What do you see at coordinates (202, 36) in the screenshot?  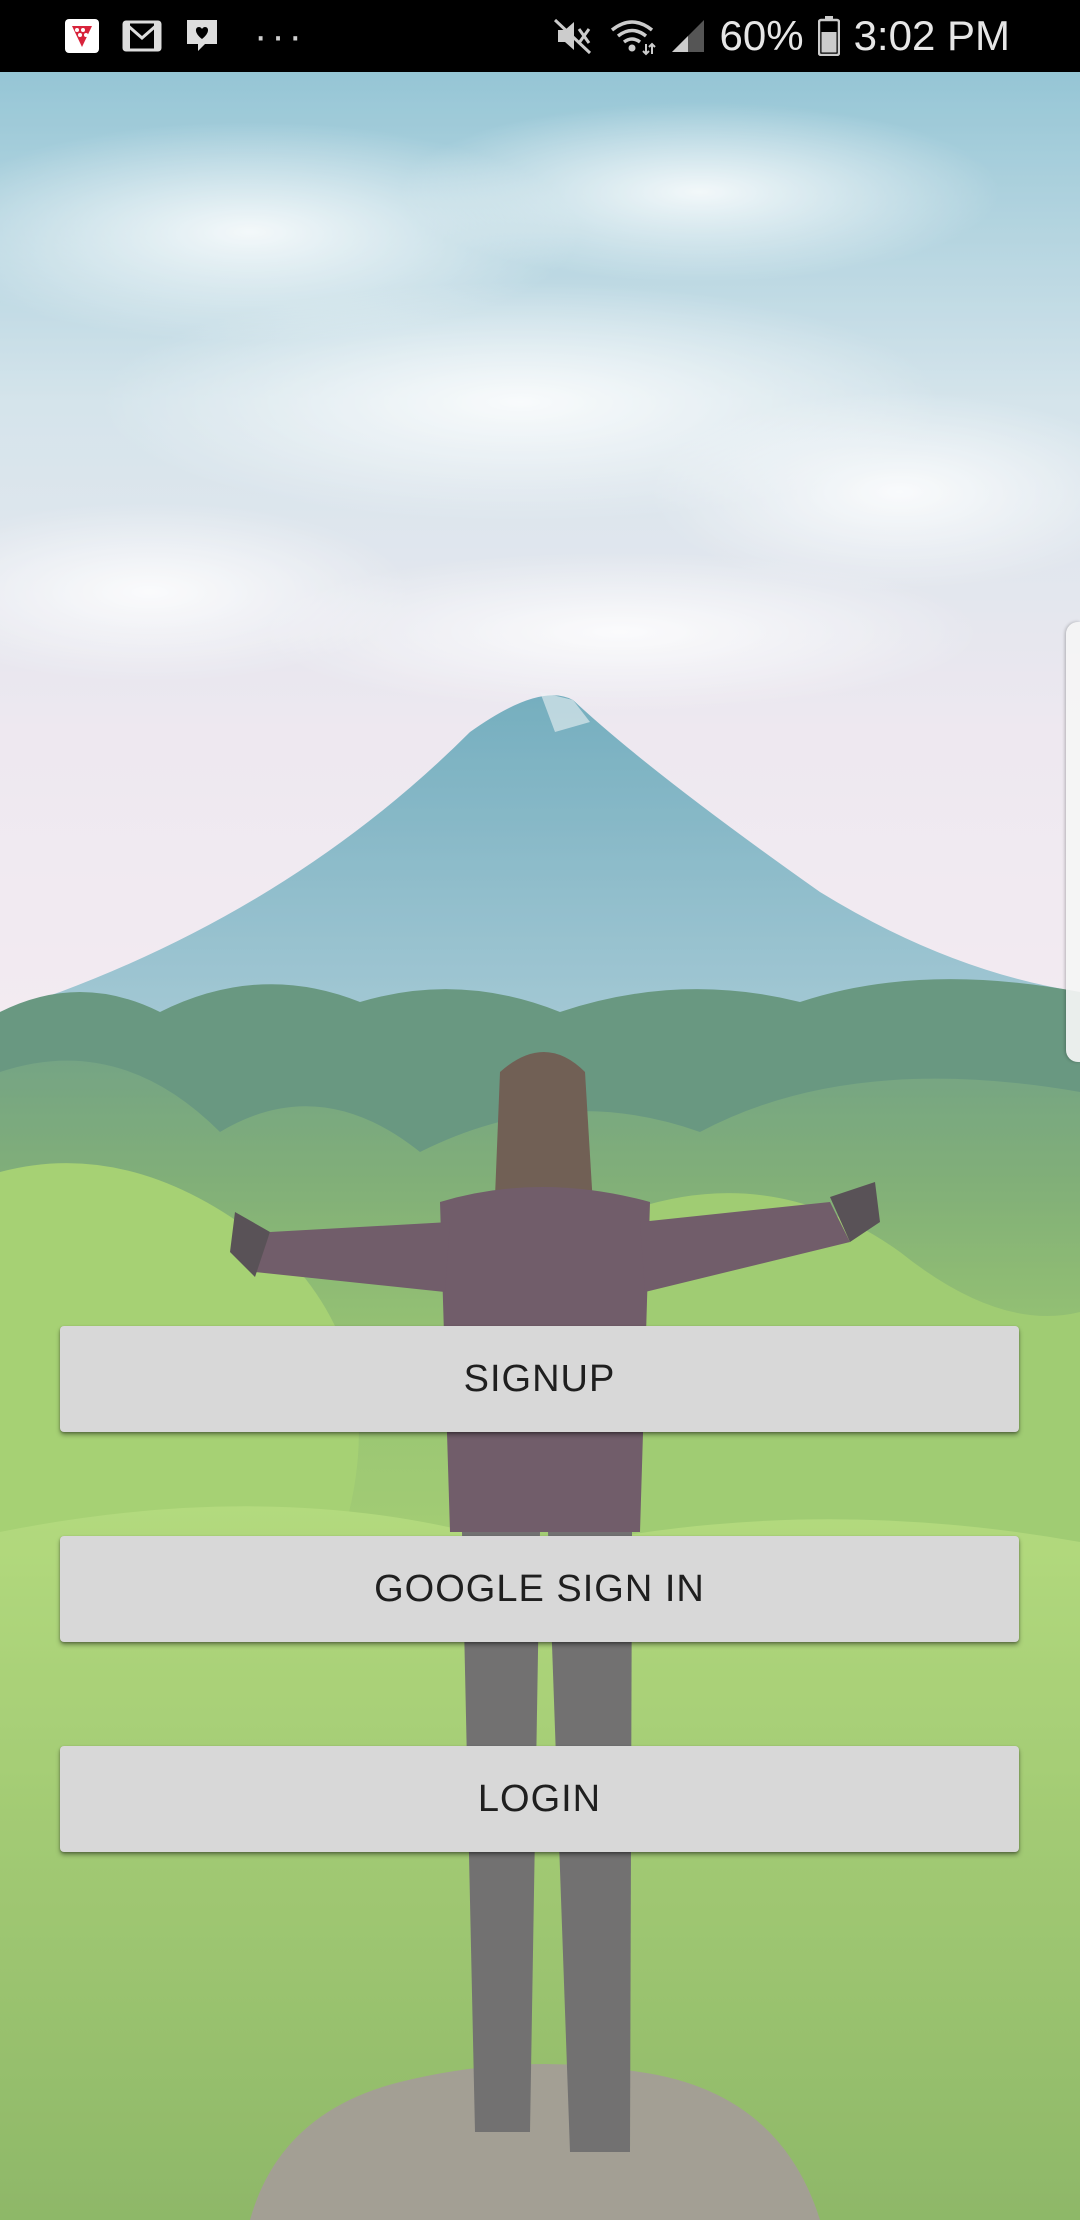 I see `chat-heart-icon` at bounding box center [202, 36].